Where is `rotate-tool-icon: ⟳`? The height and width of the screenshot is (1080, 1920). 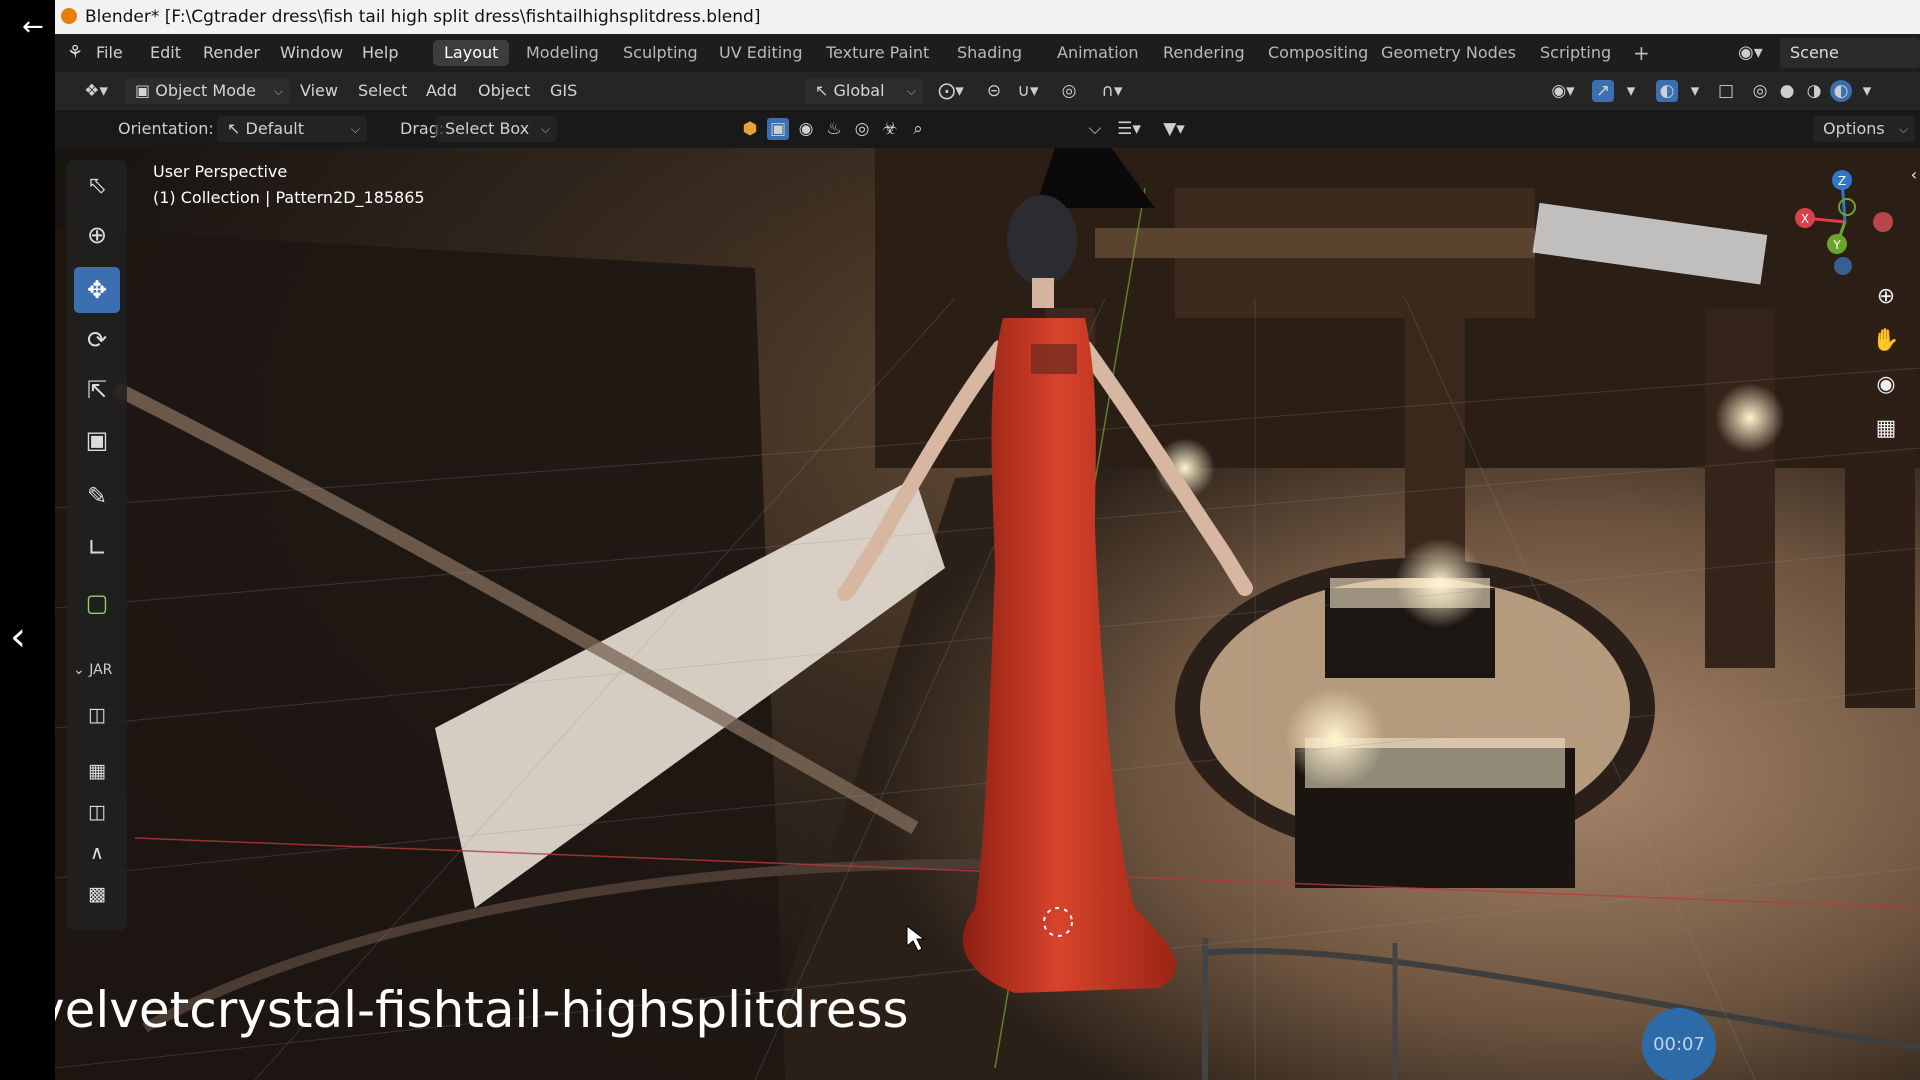 rotate-tool-icon: ⟳ is located at coordinates (97, 340).